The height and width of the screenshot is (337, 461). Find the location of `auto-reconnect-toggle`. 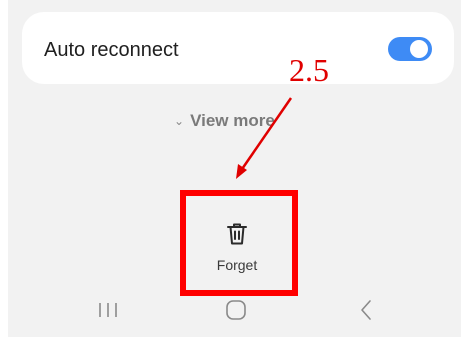

auto-reconnect-toggle is located at coordinates (410, 49).